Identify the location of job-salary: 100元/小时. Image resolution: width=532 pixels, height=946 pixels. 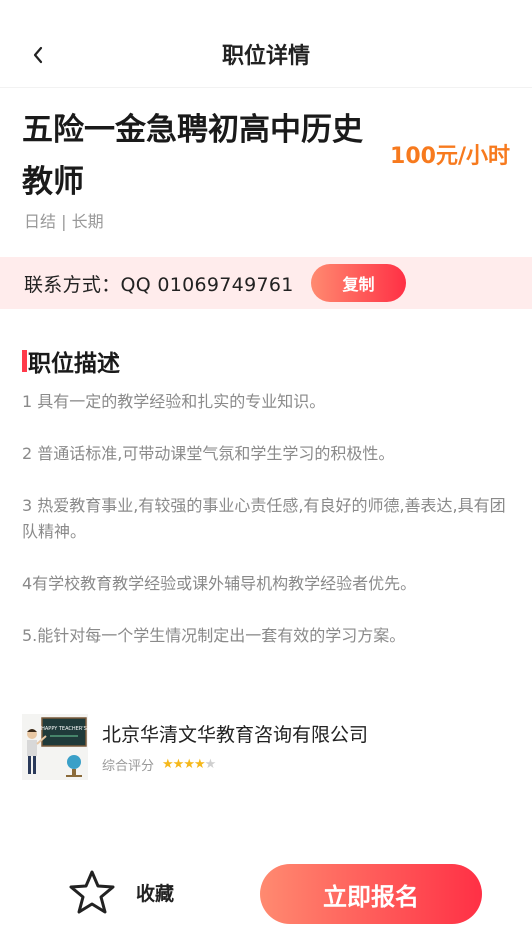
(450, 156).